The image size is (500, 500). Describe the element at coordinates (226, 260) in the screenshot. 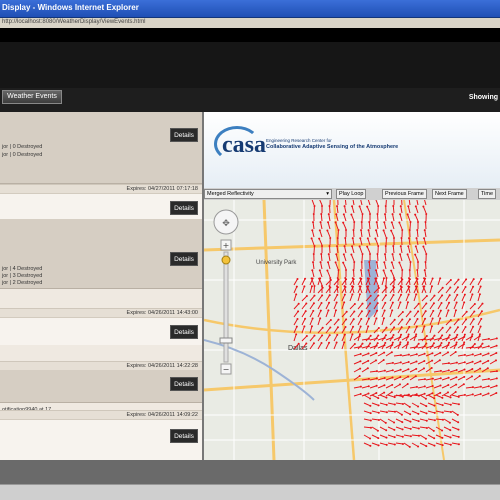

I see `street-view-pegman-icon` at that location.